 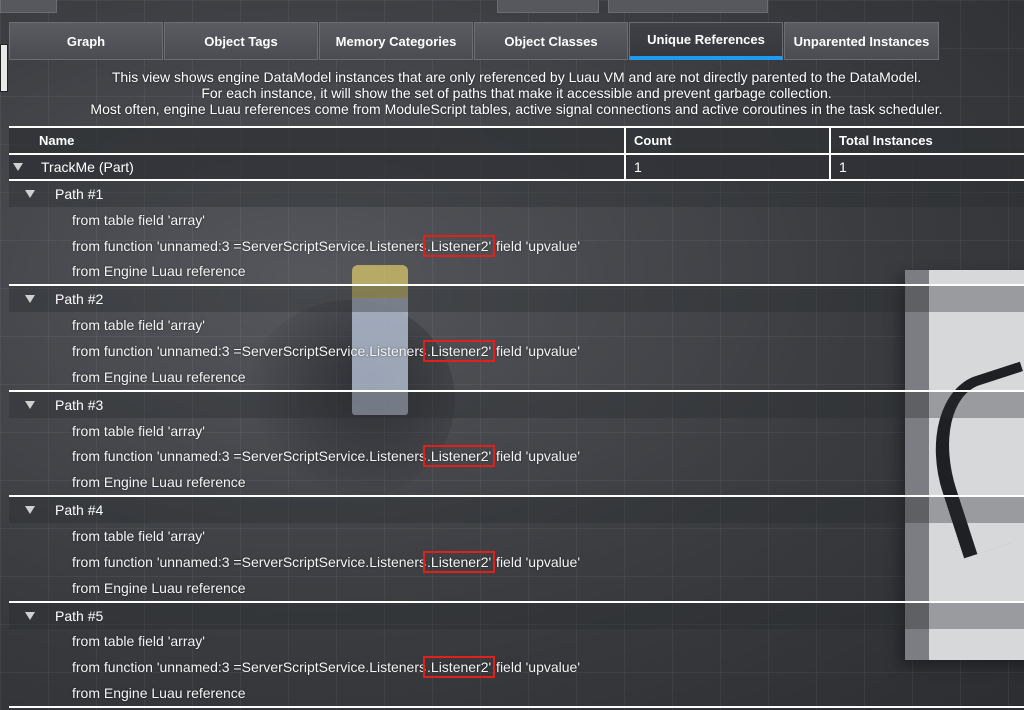 I want to click on instance-name: TrackMe (Part), so click(x=87, y=167).